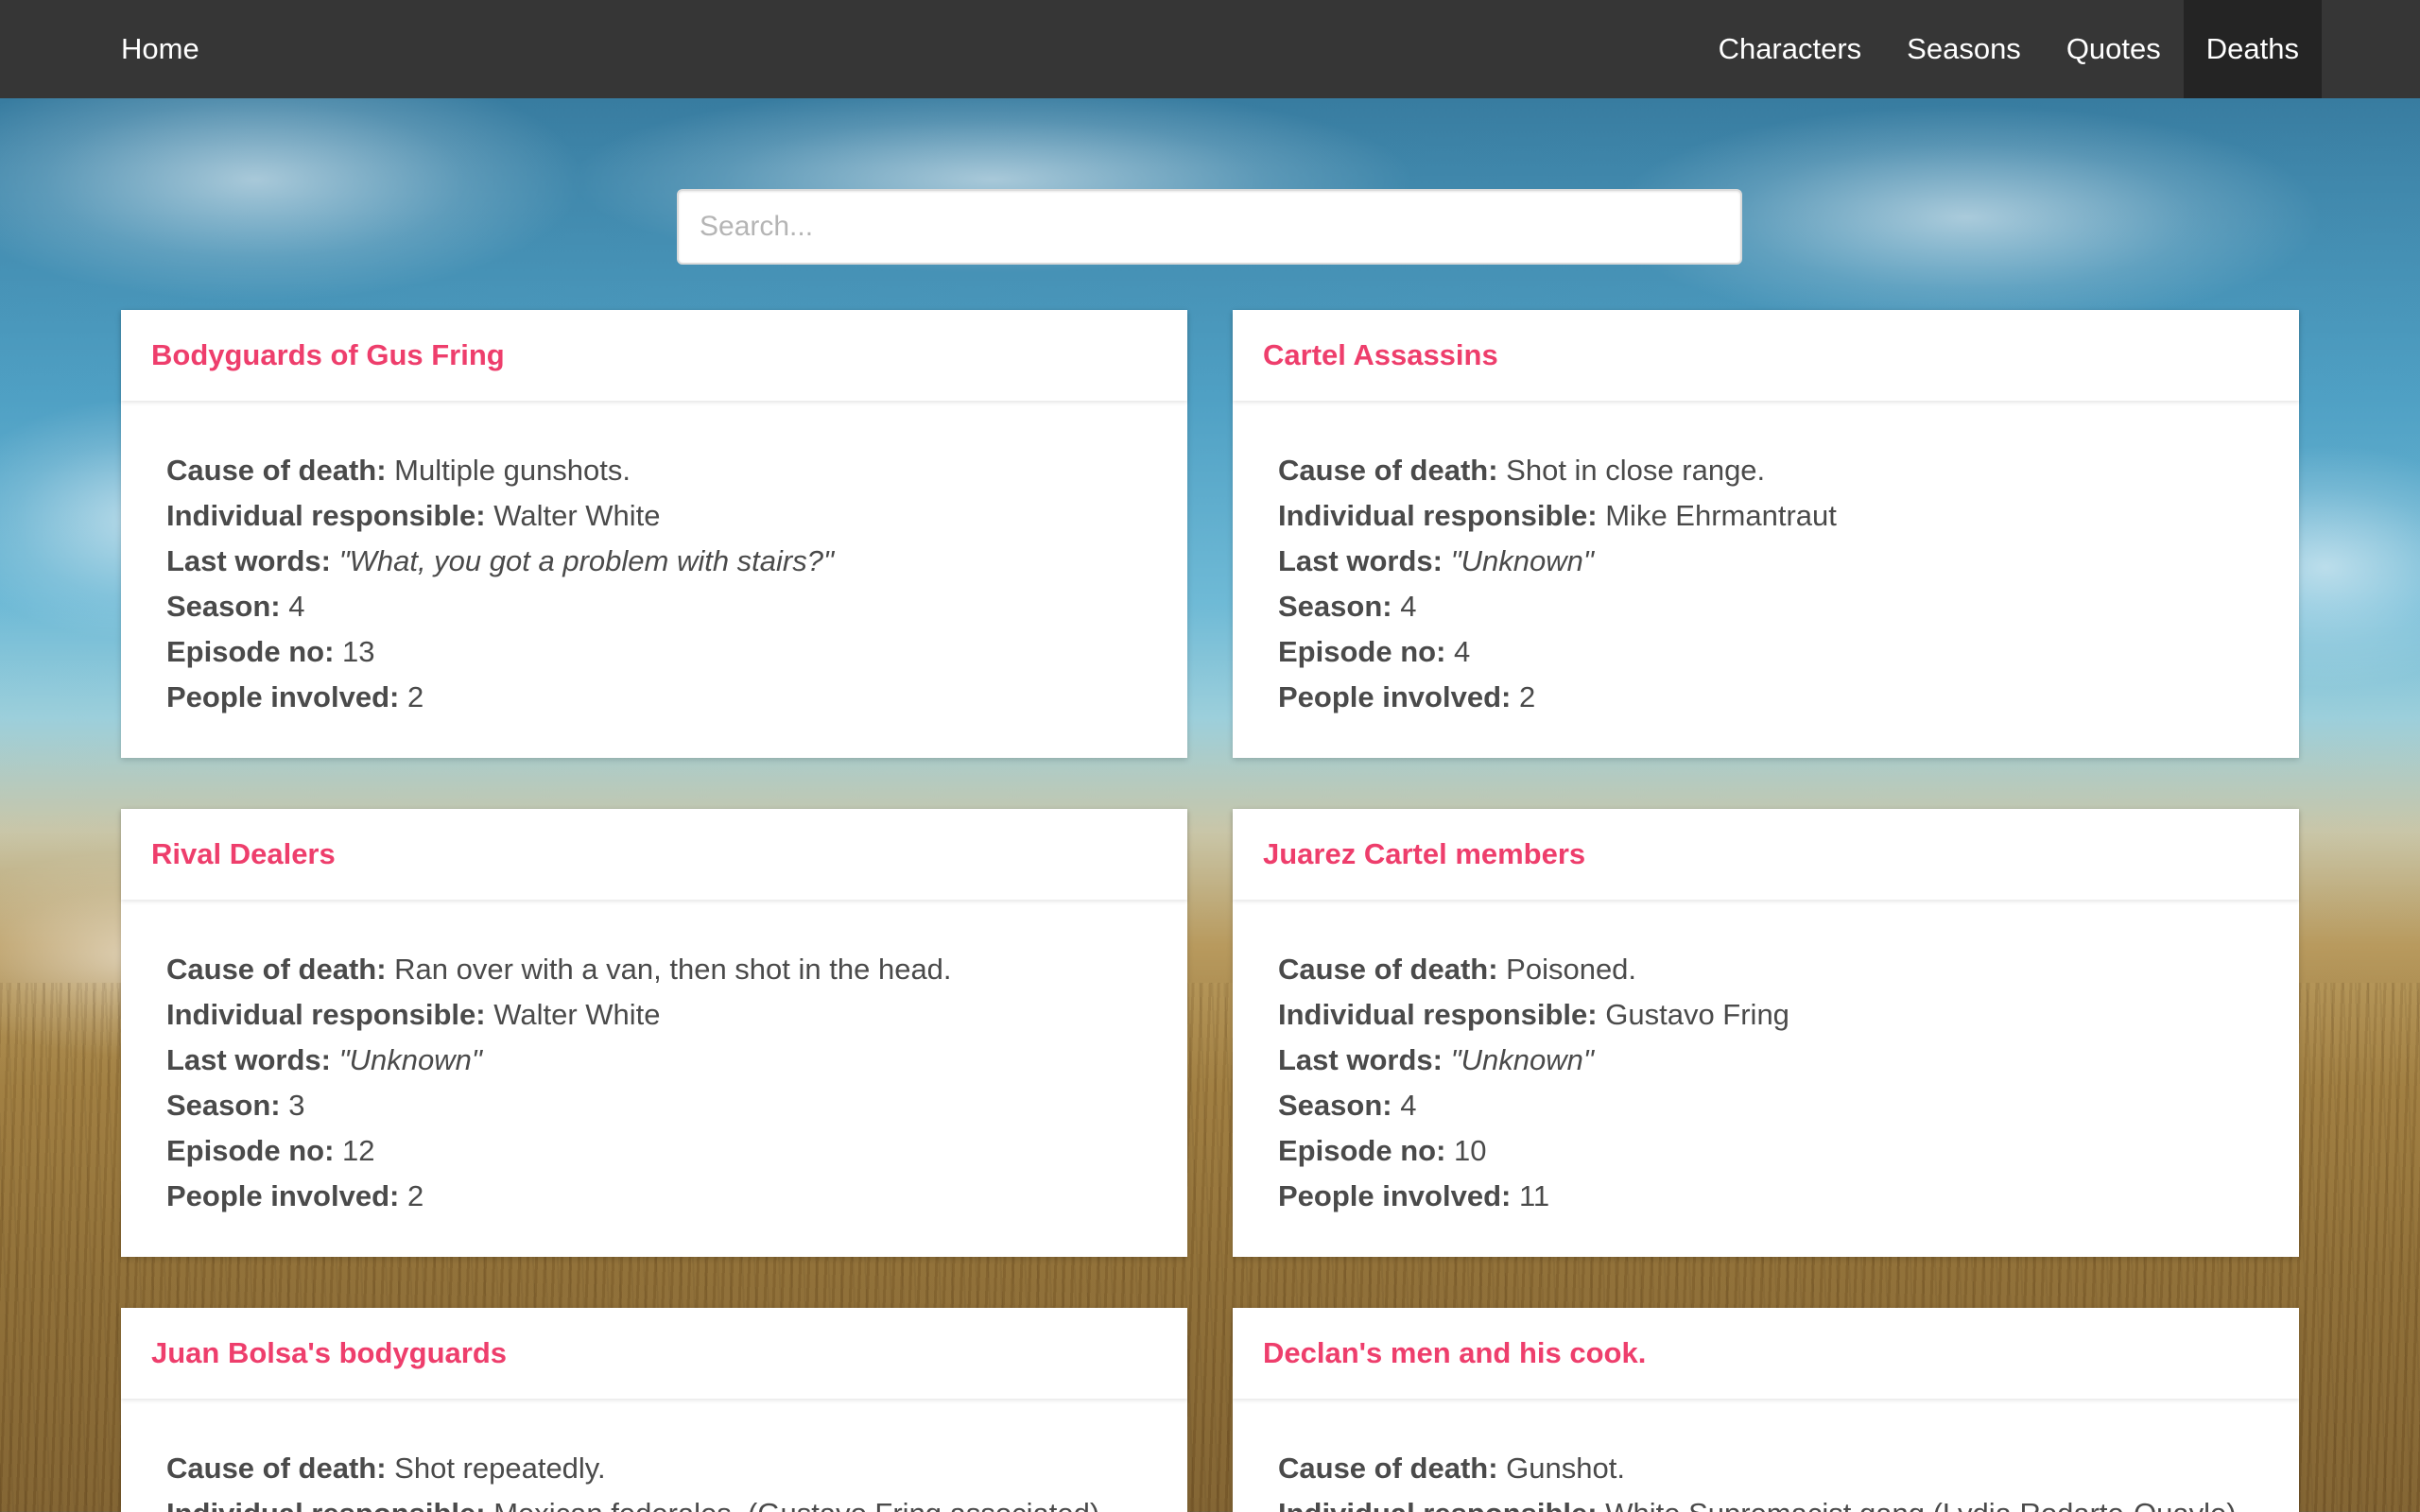 The image size is (2420, 1512). I want to click on responsible-row: Individual responsible: Gustavo Fring, so click(1766, 1015).